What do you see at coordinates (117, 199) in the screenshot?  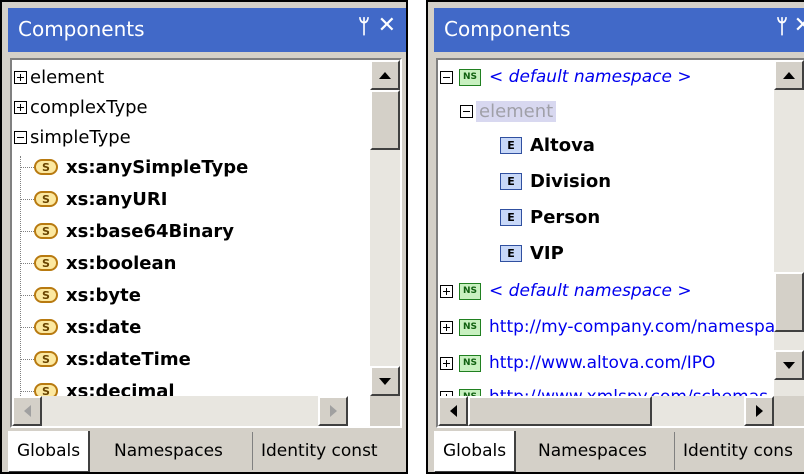 I see `simple-type-label: xs:anyURI` at bounding box center [117, 199].